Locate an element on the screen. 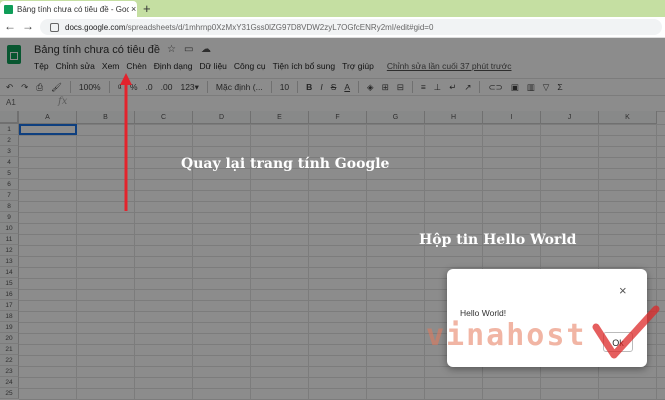 The height and width of the screenshot is (400, 665). back-button: ← is located at coordinates (10, 26).